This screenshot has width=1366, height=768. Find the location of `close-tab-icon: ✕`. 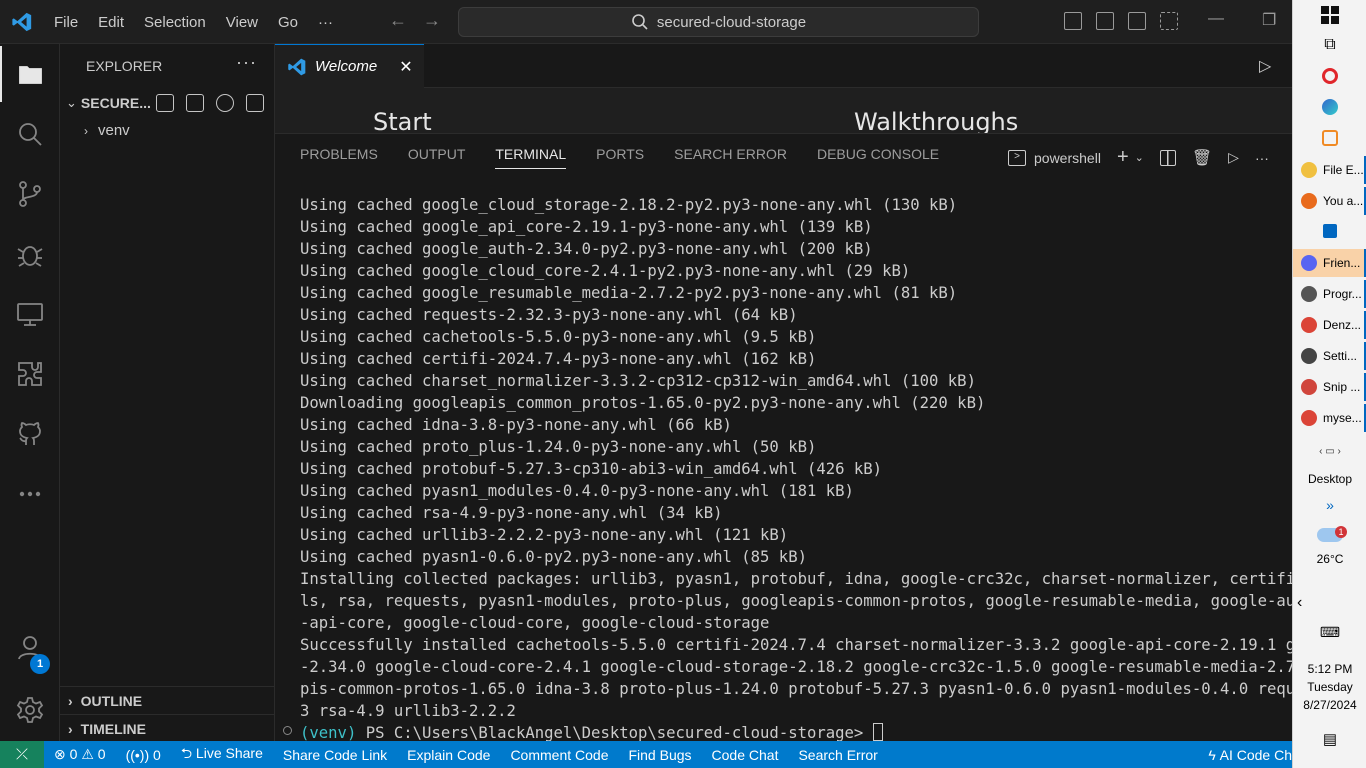

close-tab-icon: ✕ is located at coordinates (405, 67).